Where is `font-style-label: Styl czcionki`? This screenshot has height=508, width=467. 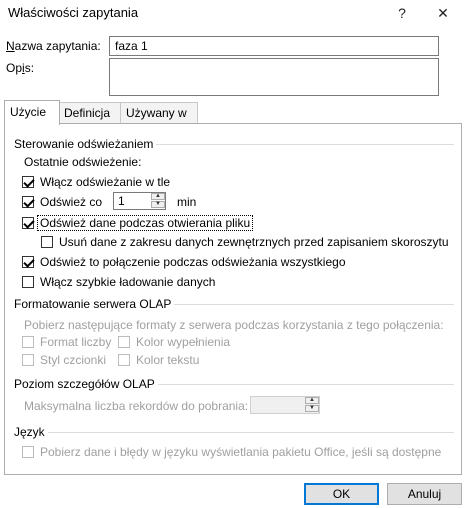
font-style-label: Styl czcionki is located at coordinates (73, 360).